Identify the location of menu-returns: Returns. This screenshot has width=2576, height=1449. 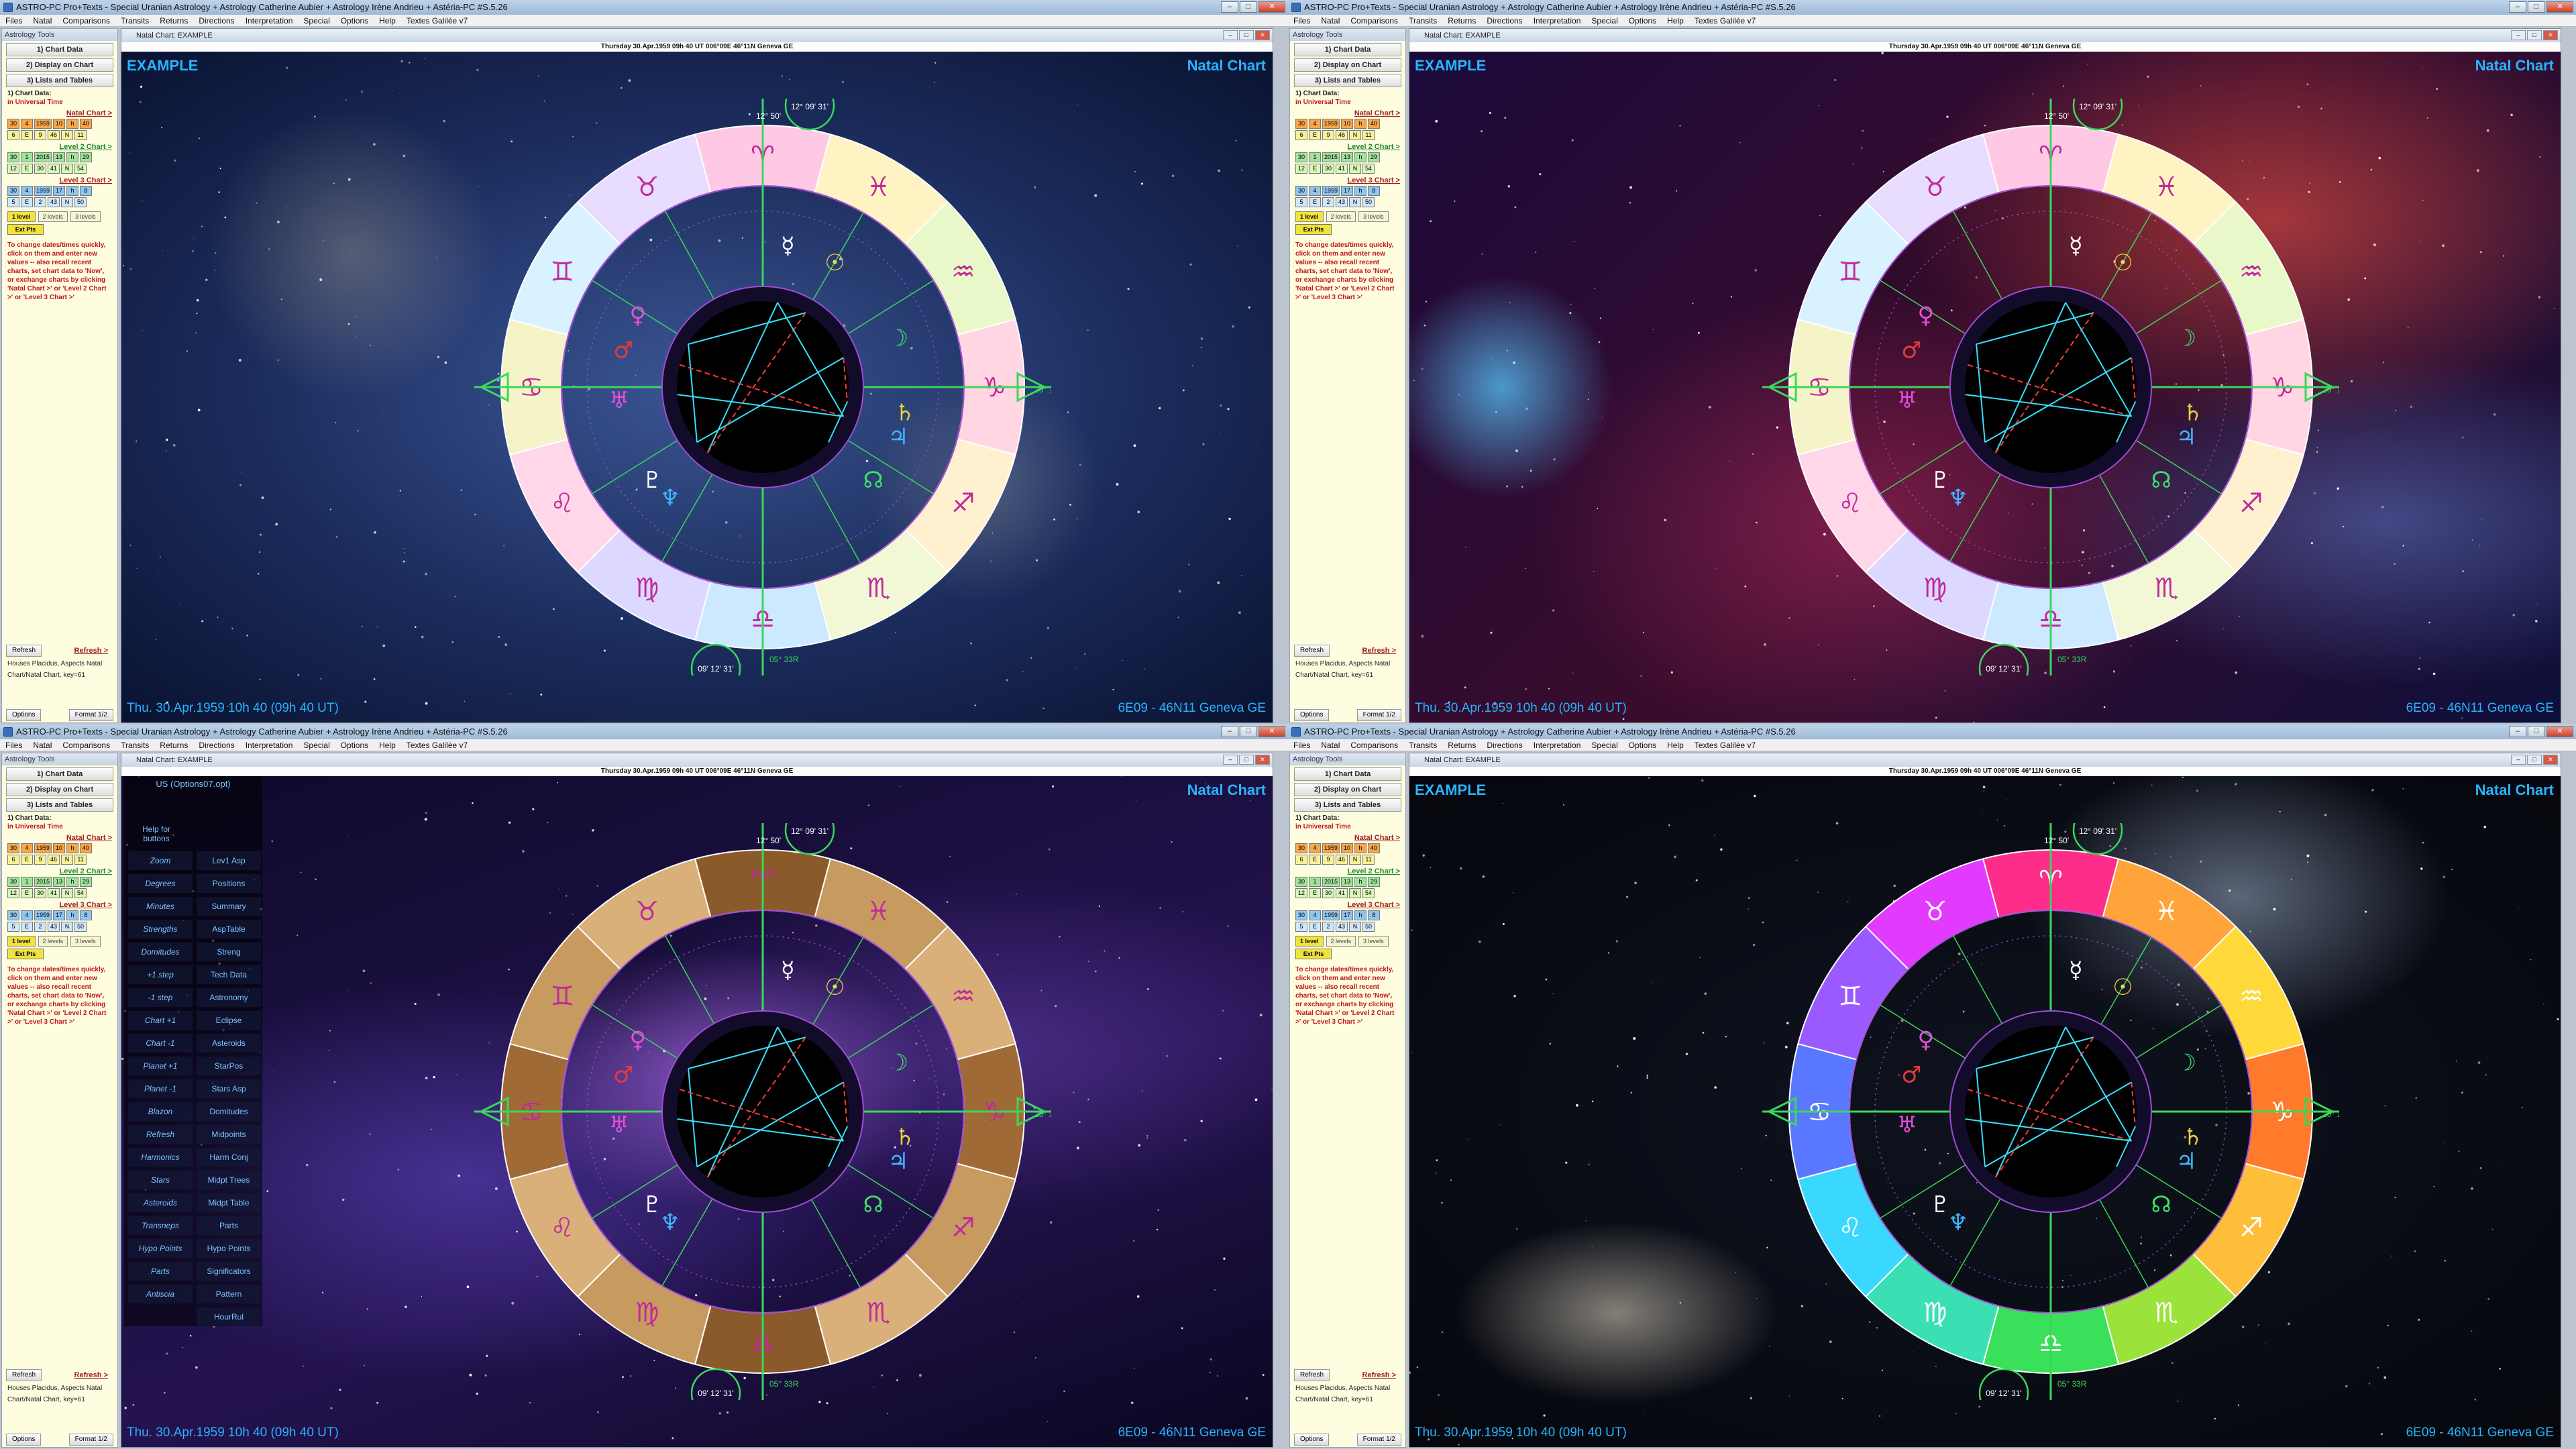
(173, 745).